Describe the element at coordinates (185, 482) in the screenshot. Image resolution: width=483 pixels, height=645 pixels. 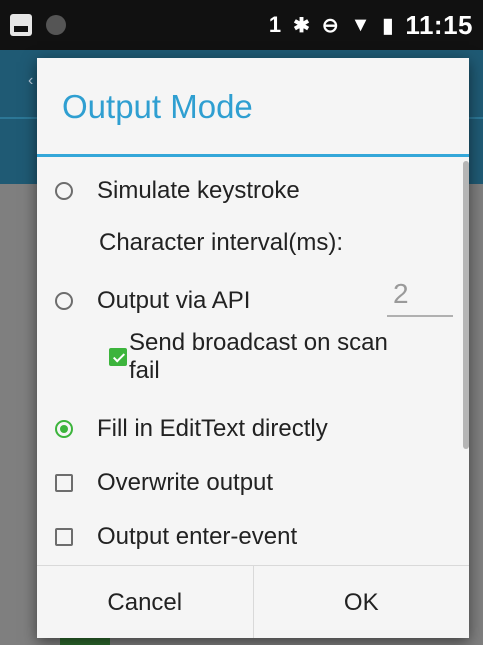
I see `overwrite-output-label: Overwrite output` at that location.